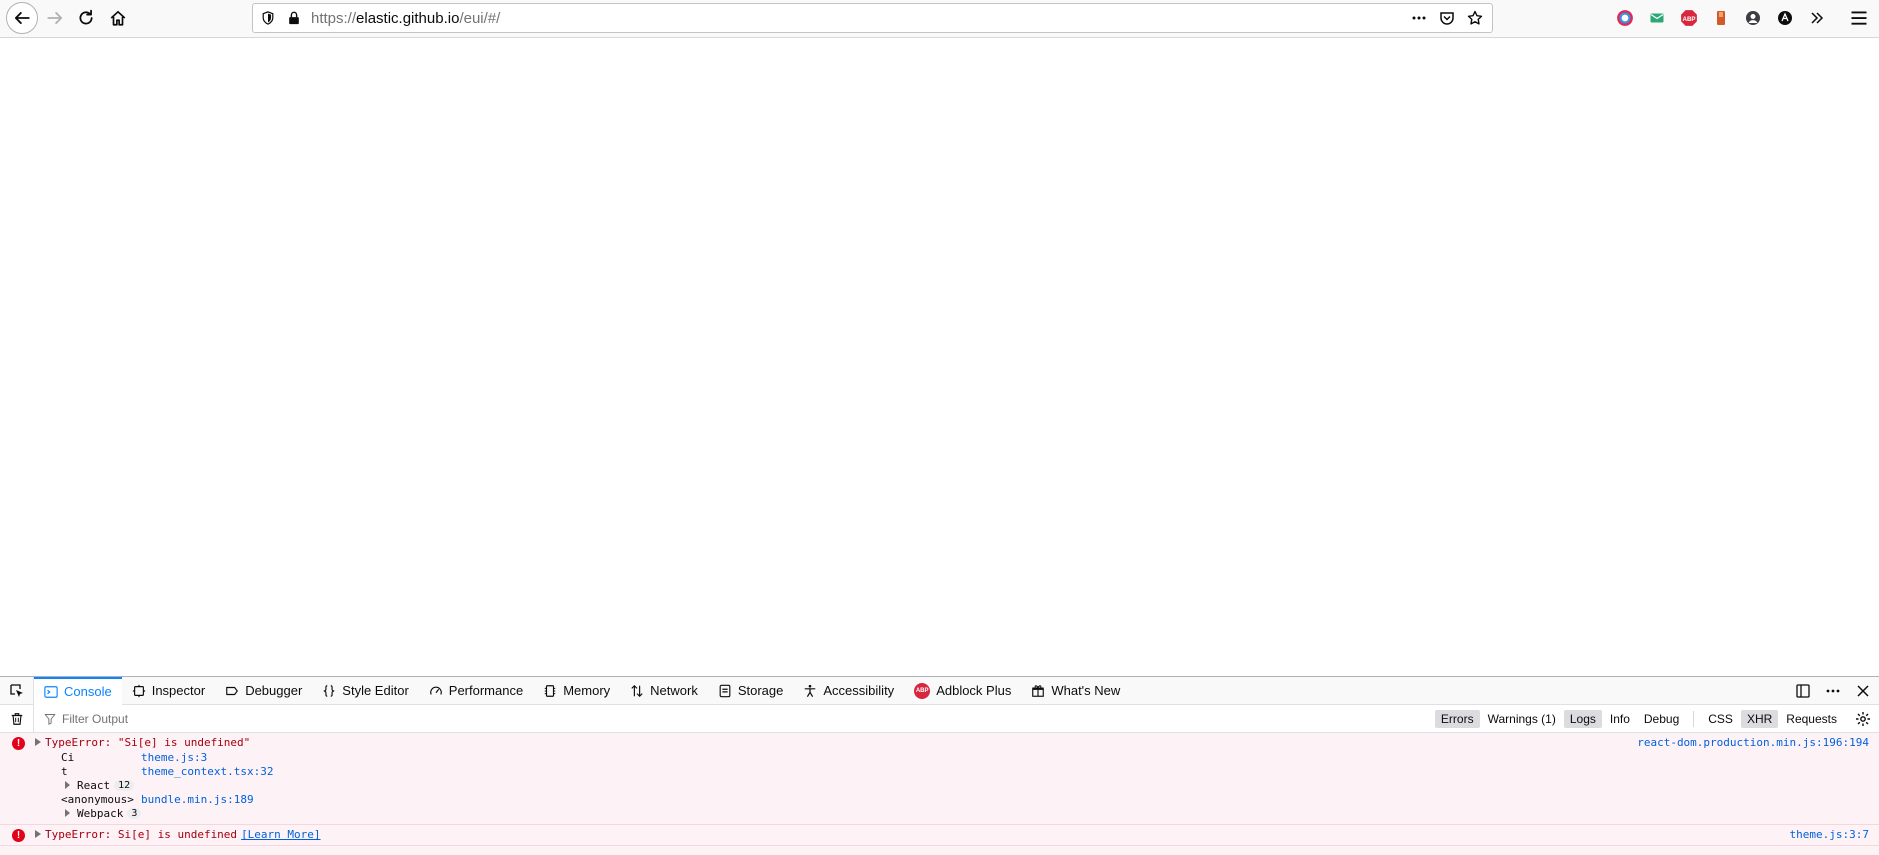  What do you see at coordinates (100, 813) in the screenshot?
I see `group-name: Webpack` at bounding box center [100, 813].